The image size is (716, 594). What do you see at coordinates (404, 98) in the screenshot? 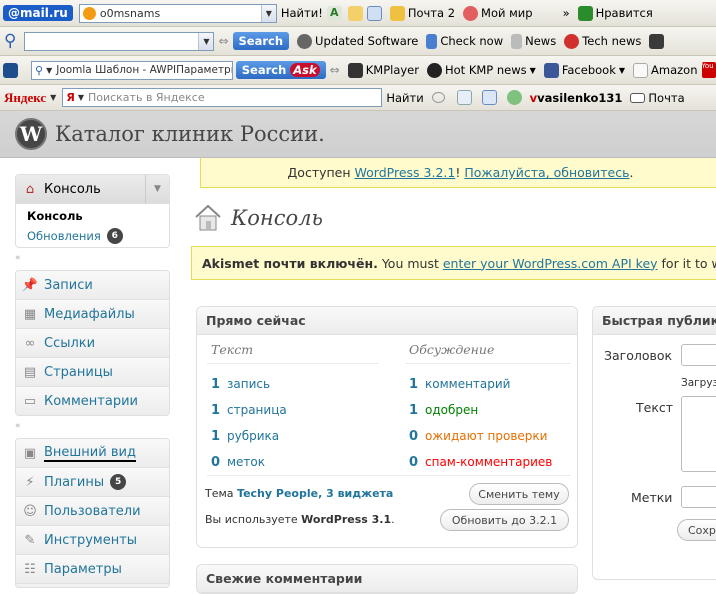
I see `yandex-find-button: Найти` at bounding box center [404, 98].